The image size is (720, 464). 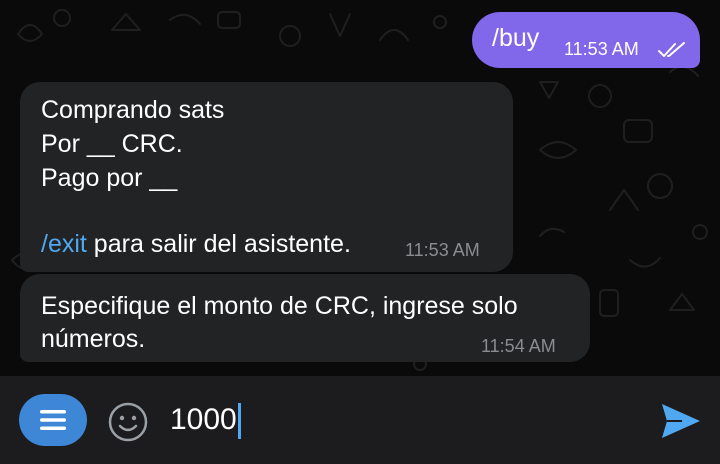 What do you see at coordinates (112, 144) in the screenshot?
I see `message-line: Por __ CRC.` at bounding box center [112, 144].